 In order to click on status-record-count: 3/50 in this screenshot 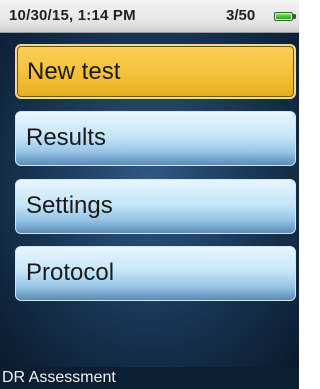, I will do `click(241, 15)`.